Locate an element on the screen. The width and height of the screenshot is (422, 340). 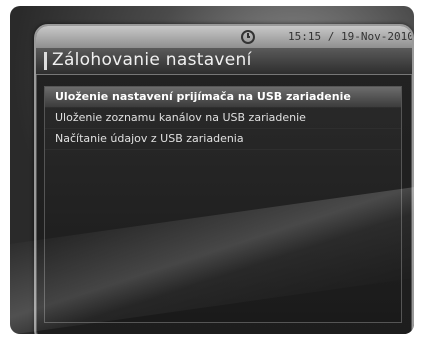
title-bar: Zálohovanie nastavení is located at coordinates (224, 61).